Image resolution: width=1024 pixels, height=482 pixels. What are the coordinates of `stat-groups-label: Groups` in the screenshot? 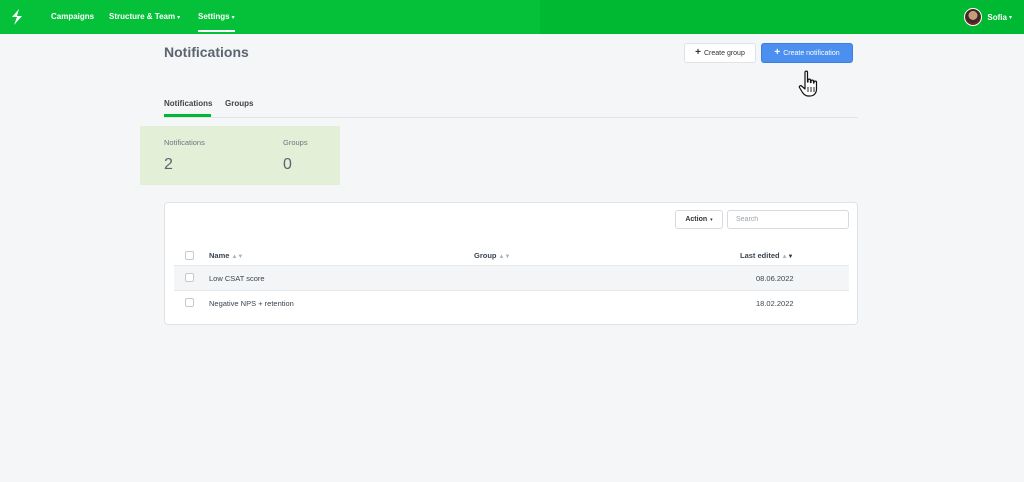 It's located at (295, 142).